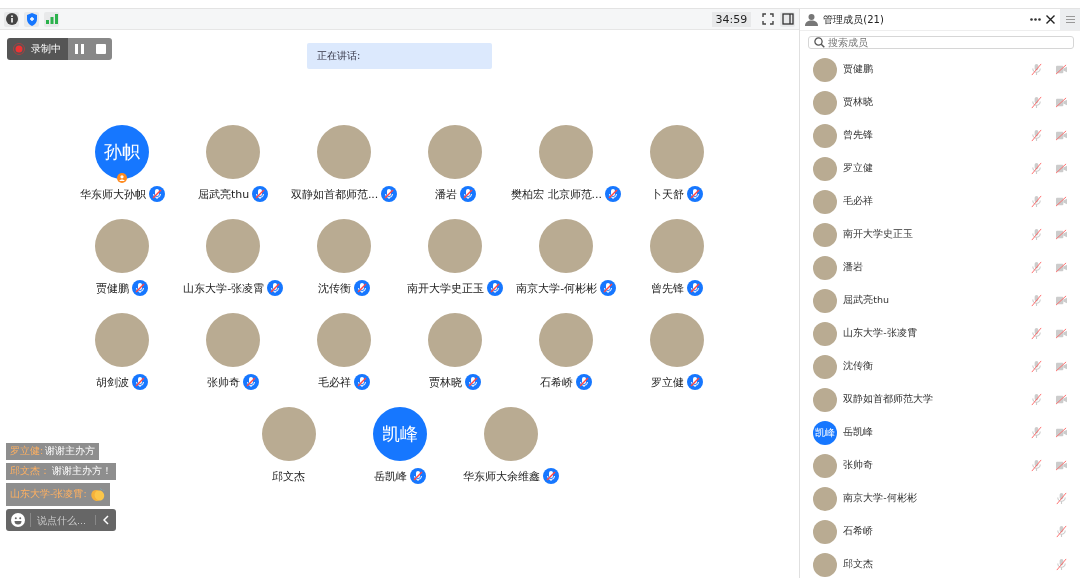 Image resolution: width=1080 pixels, height=578 pixels. Describe the element at coordinates (289, 476) in the screenshot. I see `participant-name: 邱文杰` at that location.